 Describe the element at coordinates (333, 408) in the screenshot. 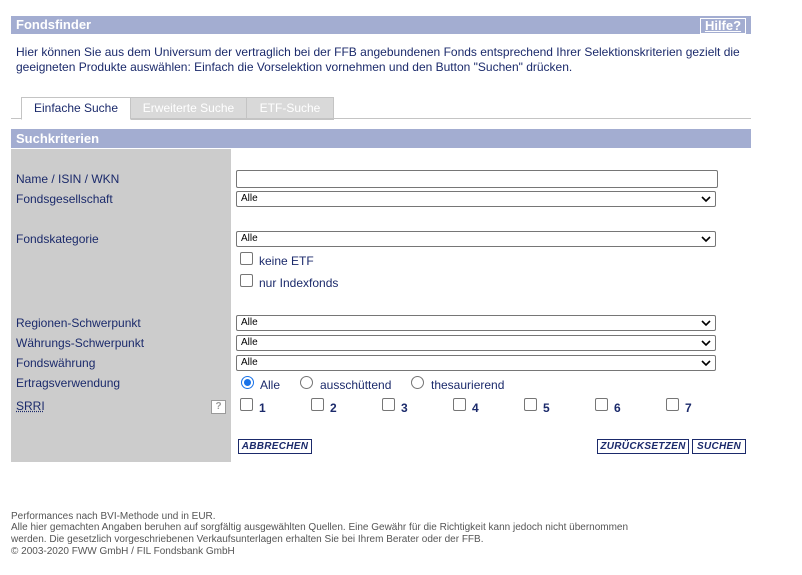

I see `srri-2-label: 2` at that location.